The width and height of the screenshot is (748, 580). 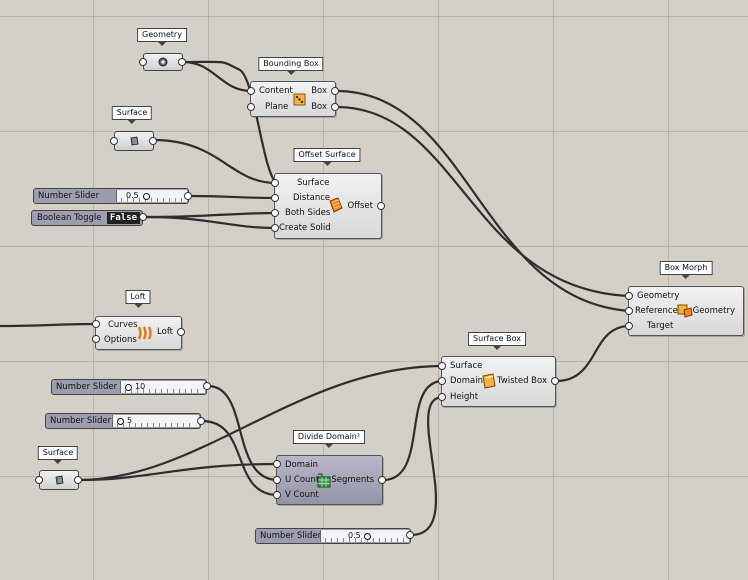 I want to click on number-slider-distance: Number Slider 0.5, so click(x=111, y=196).